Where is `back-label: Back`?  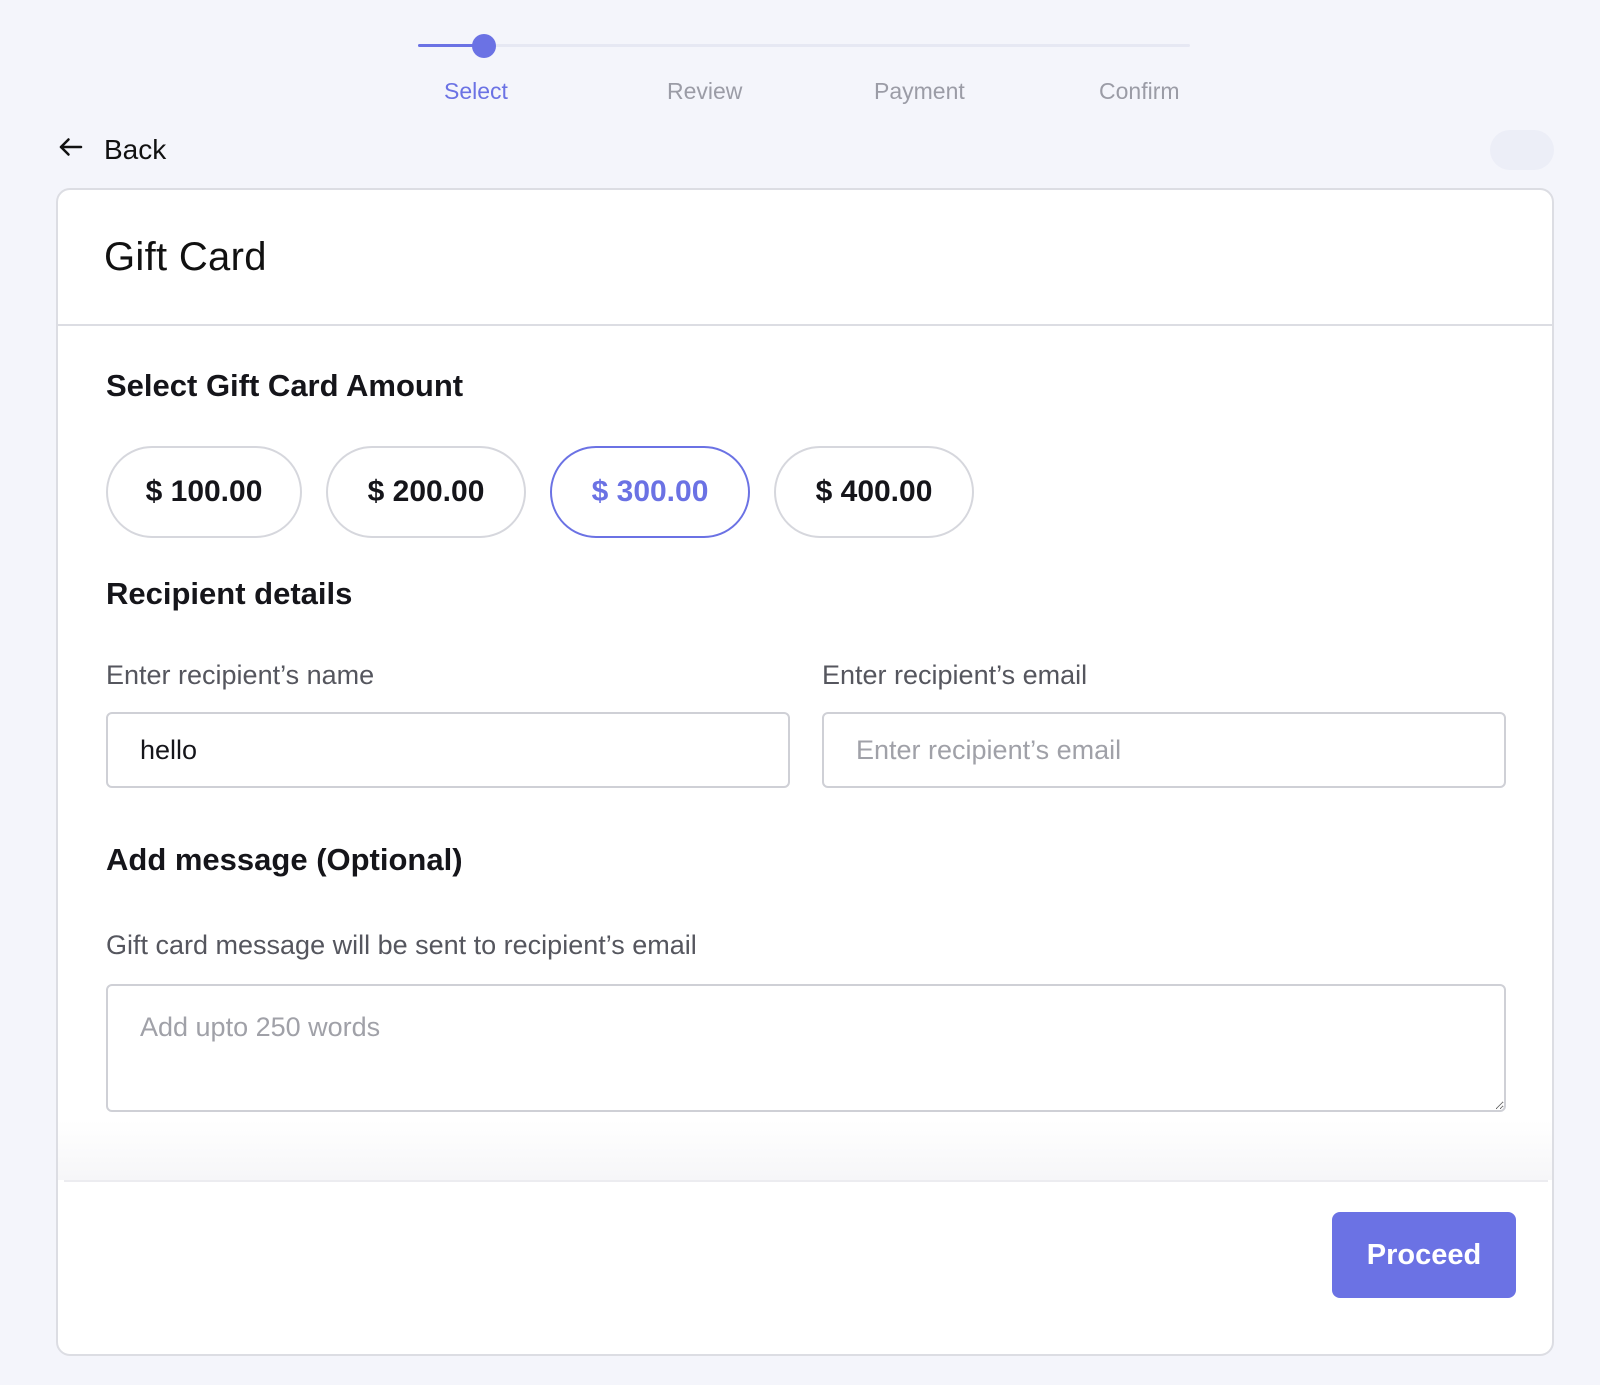
back-label: Back is located at coordinates (135, 149).